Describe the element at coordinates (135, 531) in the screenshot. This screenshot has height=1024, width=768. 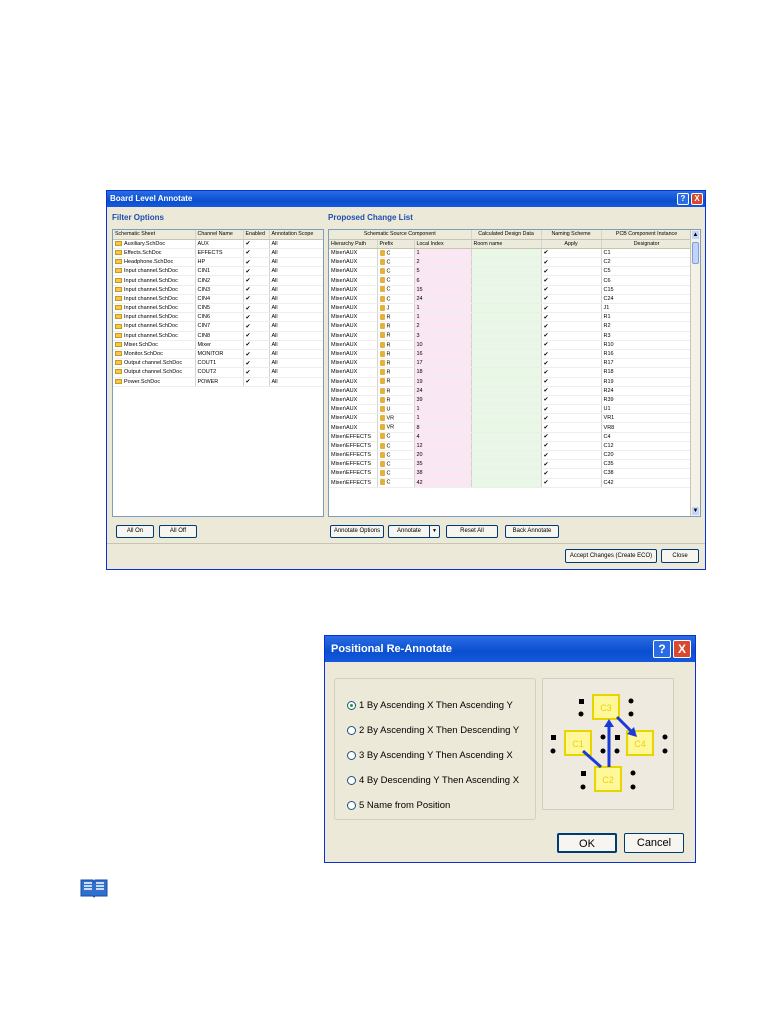
I see `all-on-button: All On` at that location.